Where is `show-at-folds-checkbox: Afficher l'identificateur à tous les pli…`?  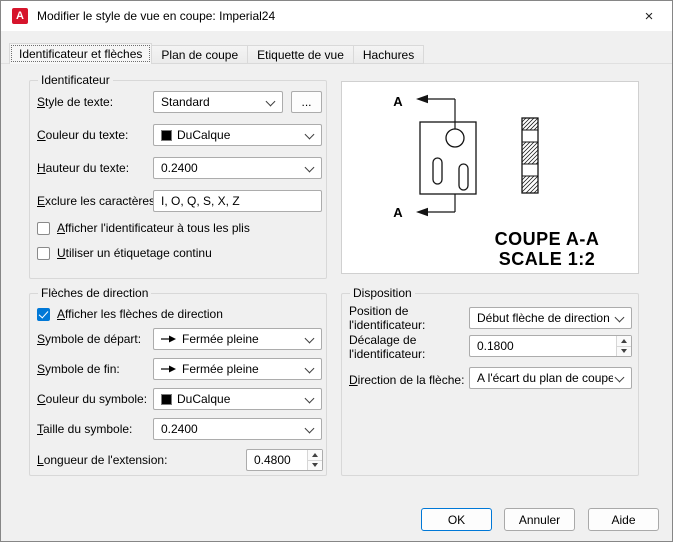
show-at-folds-checkbox: Afficher l'identificateur à tous les pli… is located at coordinates (143, 228).